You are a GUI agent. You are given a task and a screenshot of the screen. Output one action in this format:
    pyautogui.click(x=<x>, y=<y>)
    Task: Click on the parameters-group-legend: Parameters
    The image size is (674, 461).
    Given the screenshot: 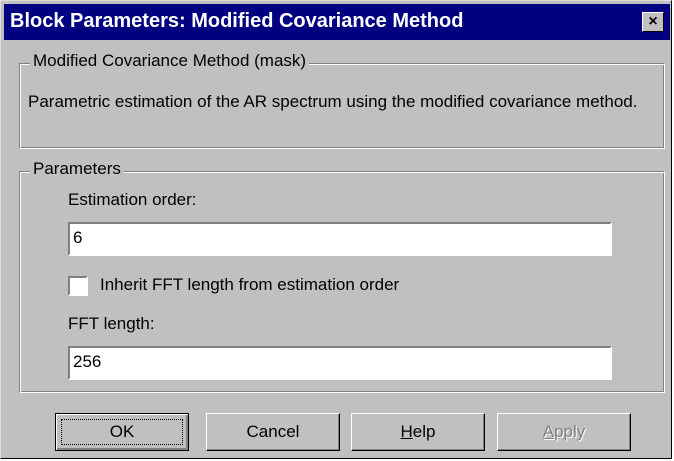 What is the action you would take?
    pyautogui.click(x=77, y=169)
    